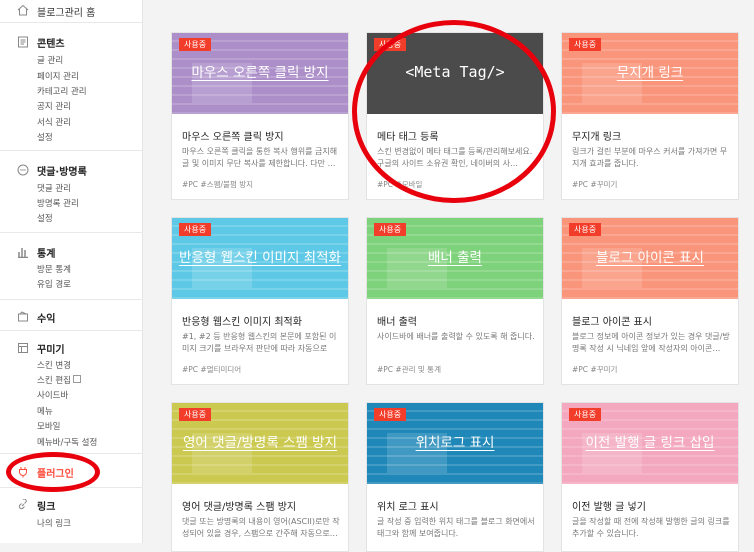 The width and height of the screenshot is (754, 552). I want to click on home-icon, so click(23, 10).